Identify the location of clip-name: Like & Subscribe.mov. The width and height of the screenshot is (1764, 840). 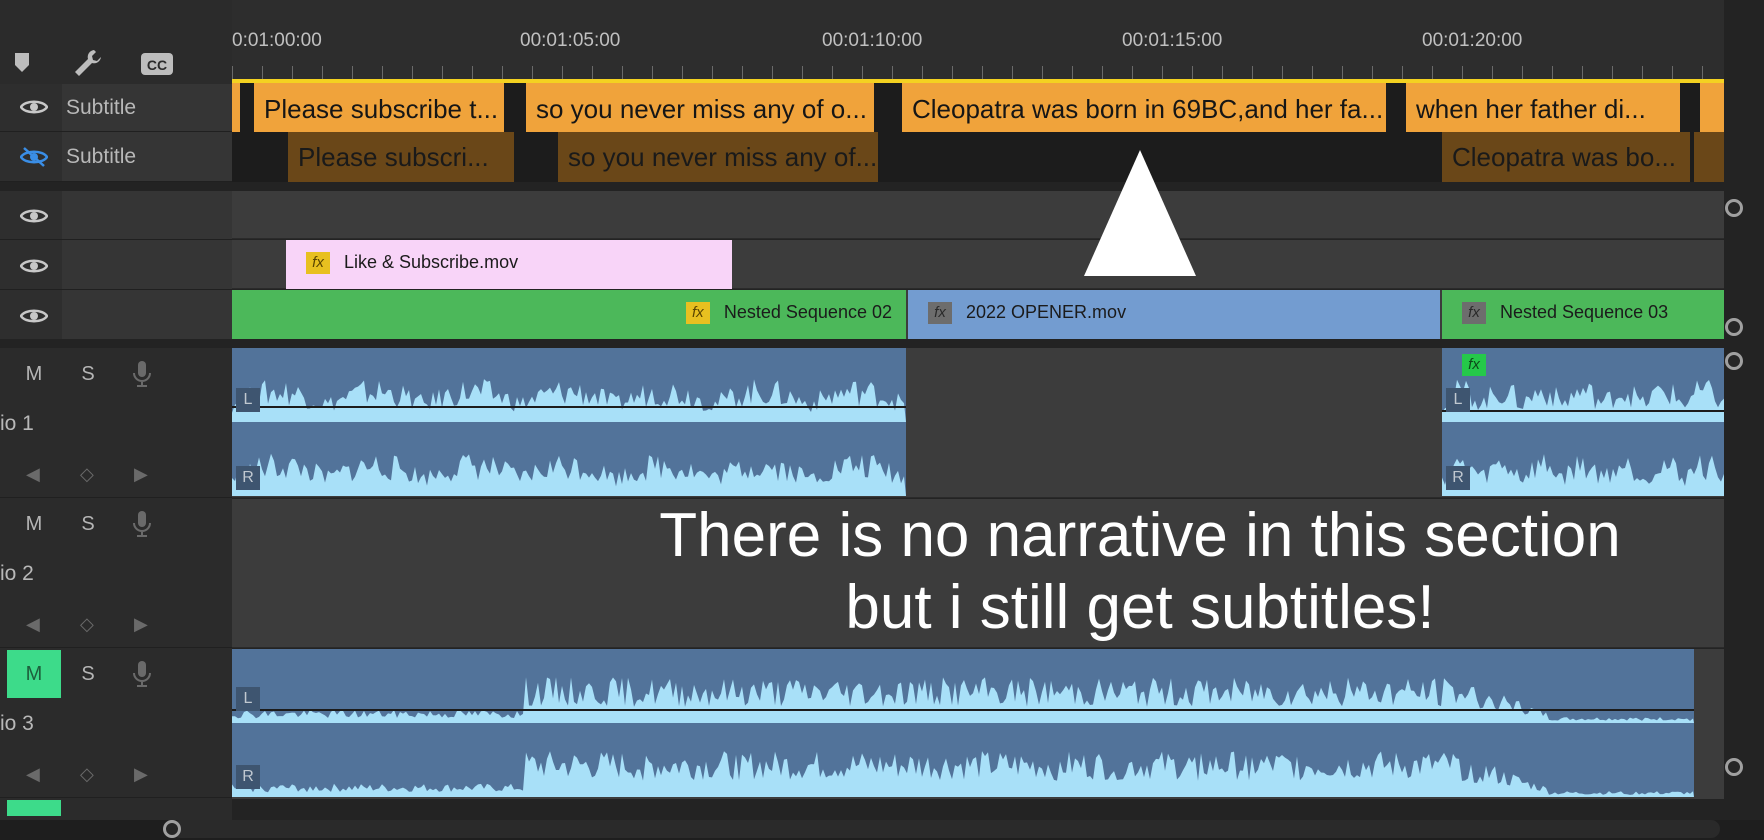
(431, 262).